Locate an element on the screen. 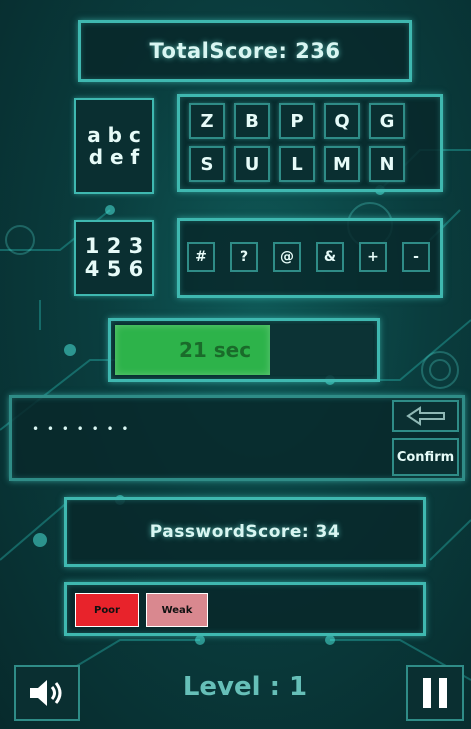 Image resolution: width=471 pixels, height=729 pixels. timer-bar: 21 sec is located at coordinates (244, 350).